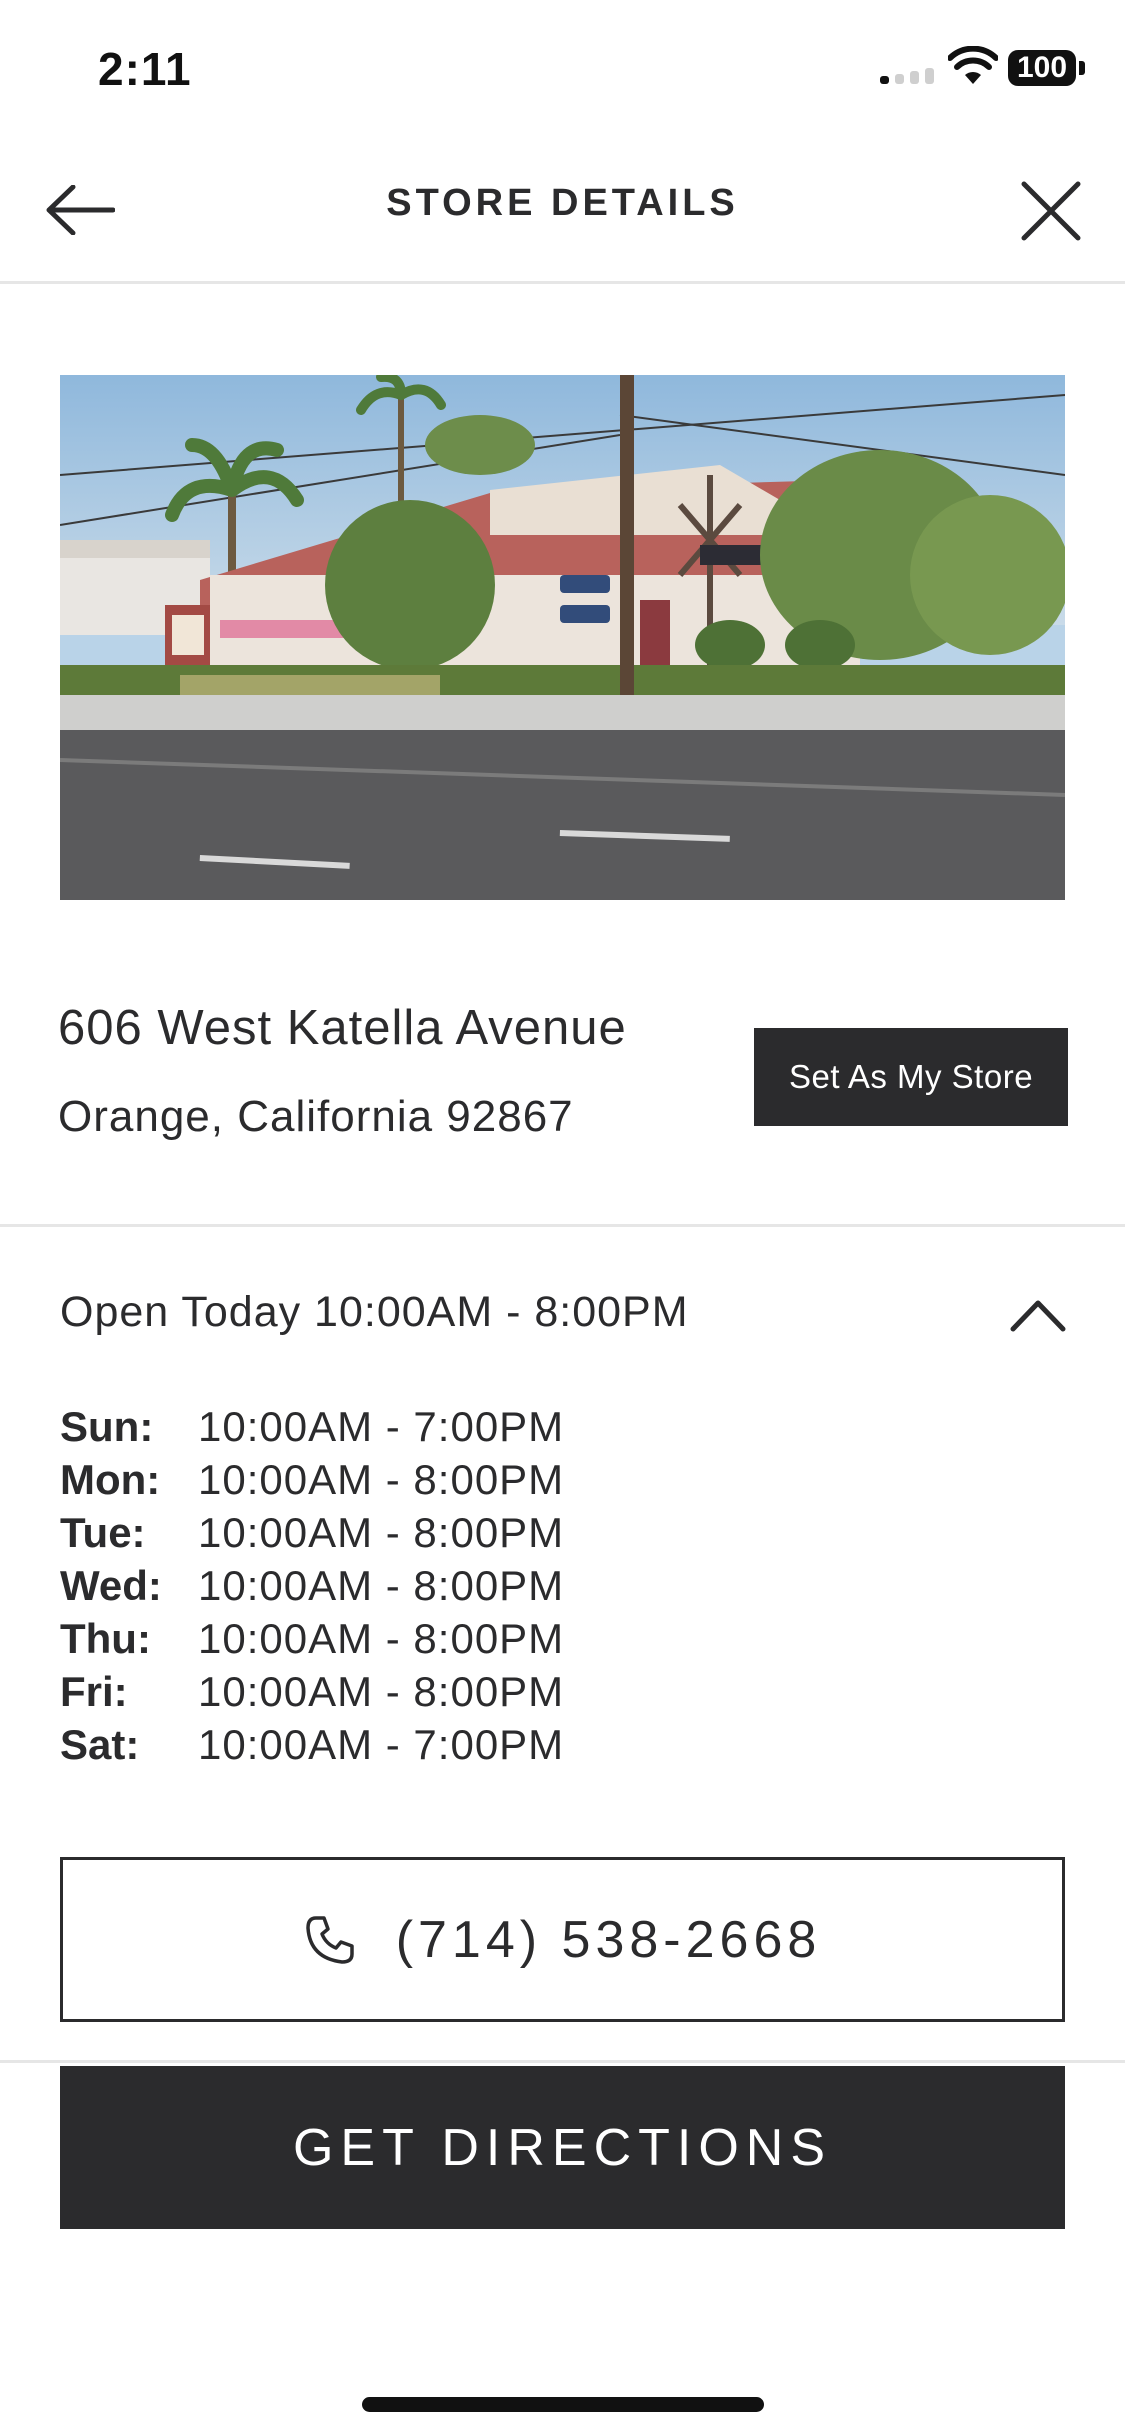  What do you see at coordinates (329, 1939) in the screenshot?
I see `phone-icon` at bounding box center [329, 1939].